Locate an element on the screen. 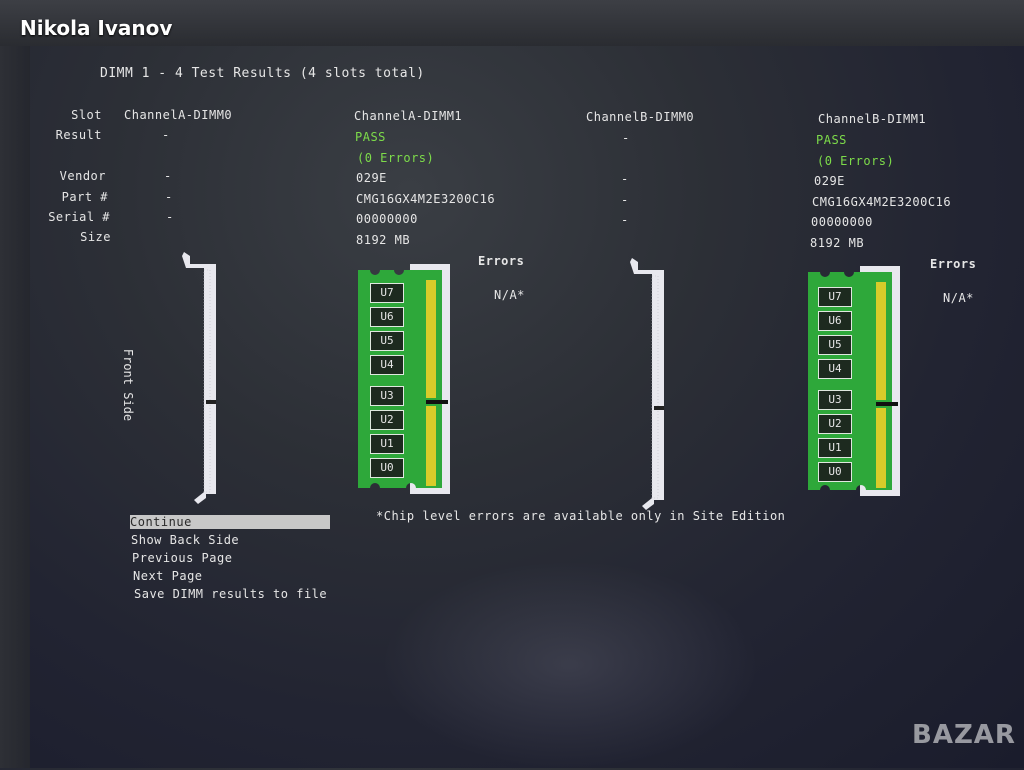 The image size is (1024, 770). label-result: Result is located at coordinates (78, 135).